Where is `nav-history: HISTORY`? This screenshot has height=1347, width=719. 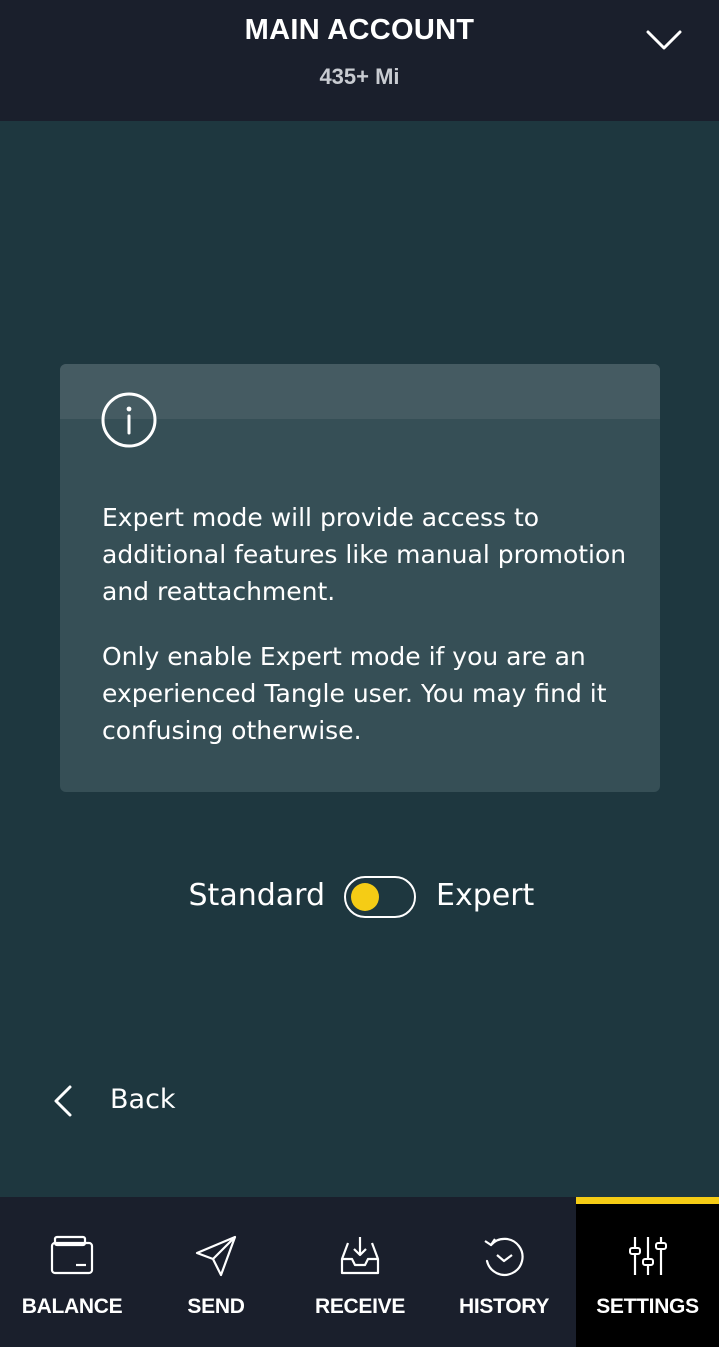 nav-history: HISTORY is located at coordinates (504, 1272).